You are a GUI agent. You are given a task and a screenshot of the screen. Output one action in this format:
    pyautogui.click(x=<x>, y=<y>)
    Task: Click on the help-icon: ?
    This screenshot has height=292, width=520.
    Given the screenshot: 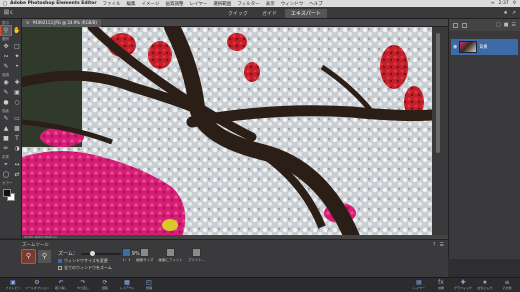 What is the action you would take?
    pyautogui.click(x=434, y=245)
    